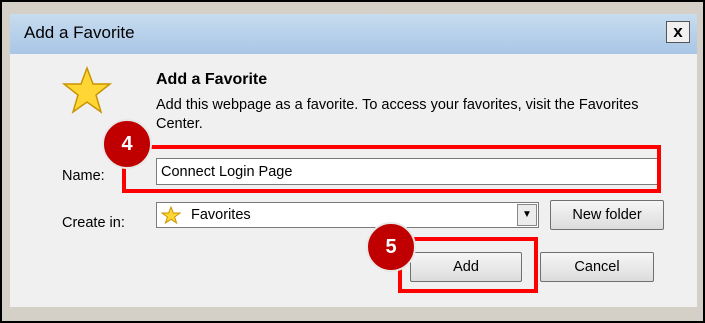 This screenshot has width=705, height=323. Describe the element at coordinates (527, 215) in the screenshot. I see `chevron-down-icon: ▼` at that location.